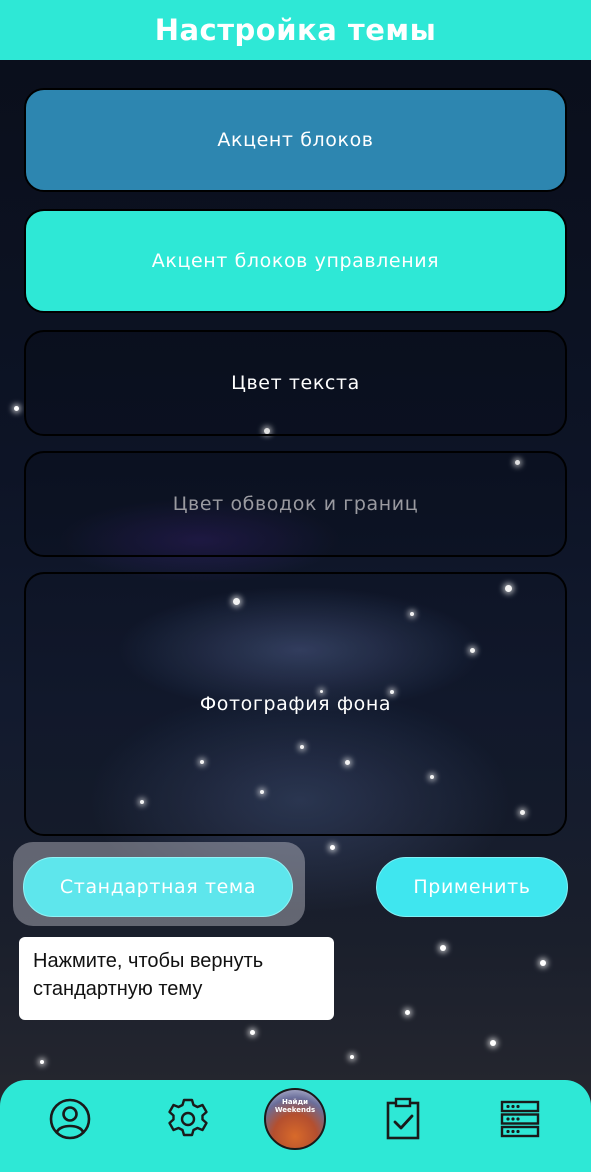  What do you see at coordinates (188, 1119) in the screenshot?
I see `settings-gear-icon` at bounding box center [188, 1119].